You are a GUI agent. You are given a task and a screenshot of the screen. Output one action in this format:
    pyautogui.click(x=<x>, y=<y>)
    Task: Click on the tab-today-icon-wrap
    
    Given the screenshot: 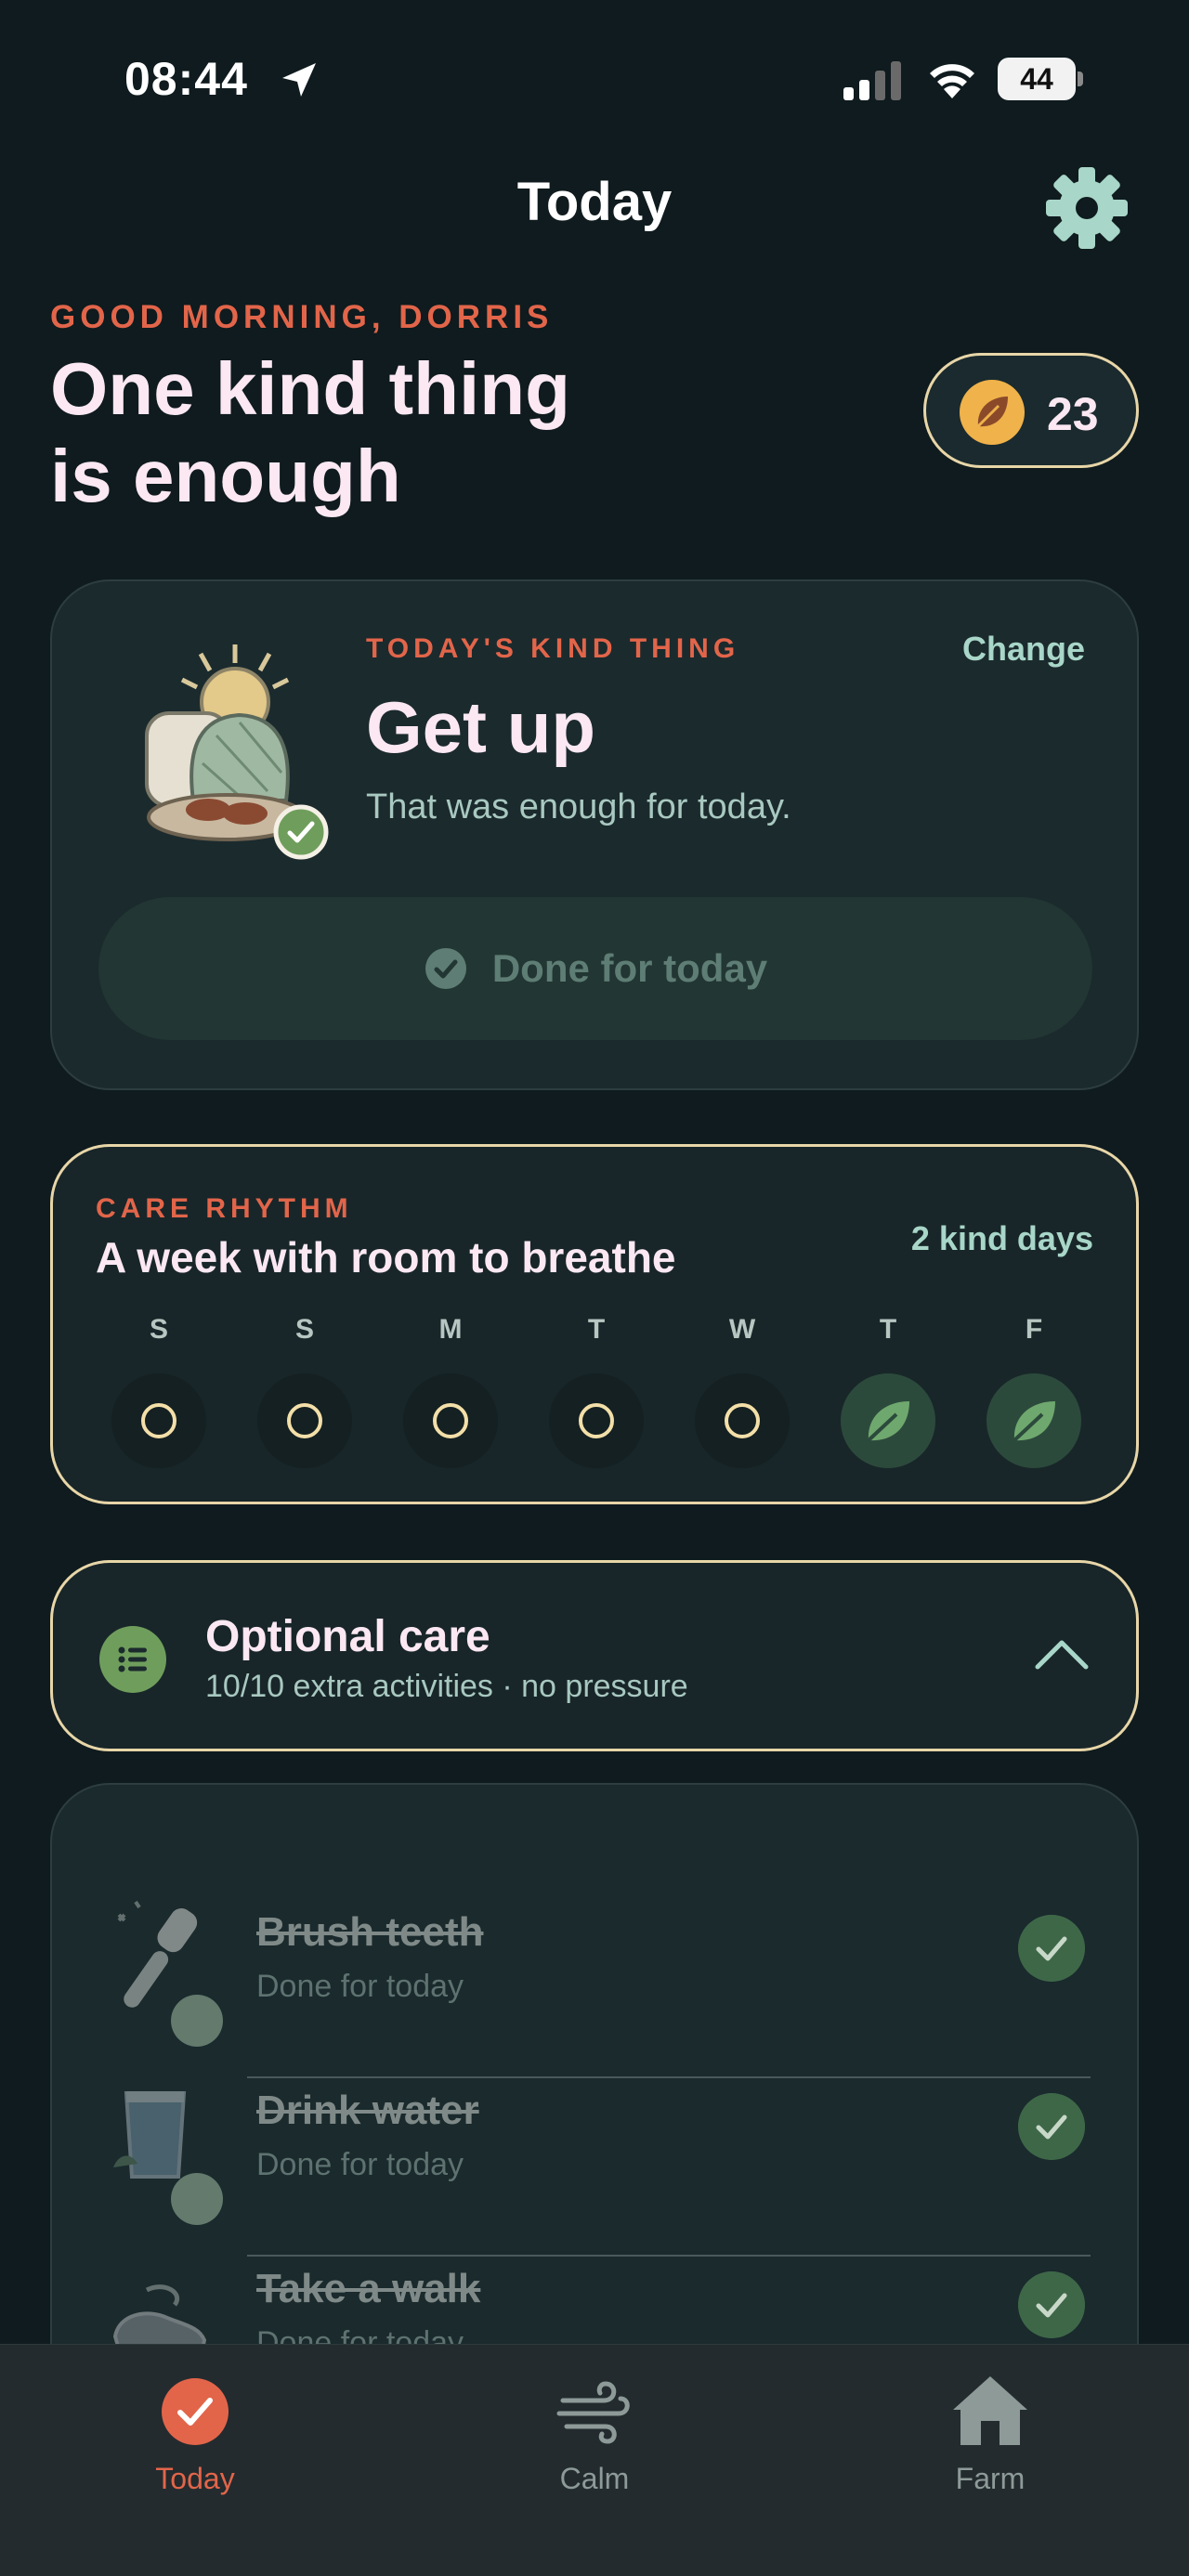 What is the action you would take?
    pyautogui.click(x=195, y=2412)
    